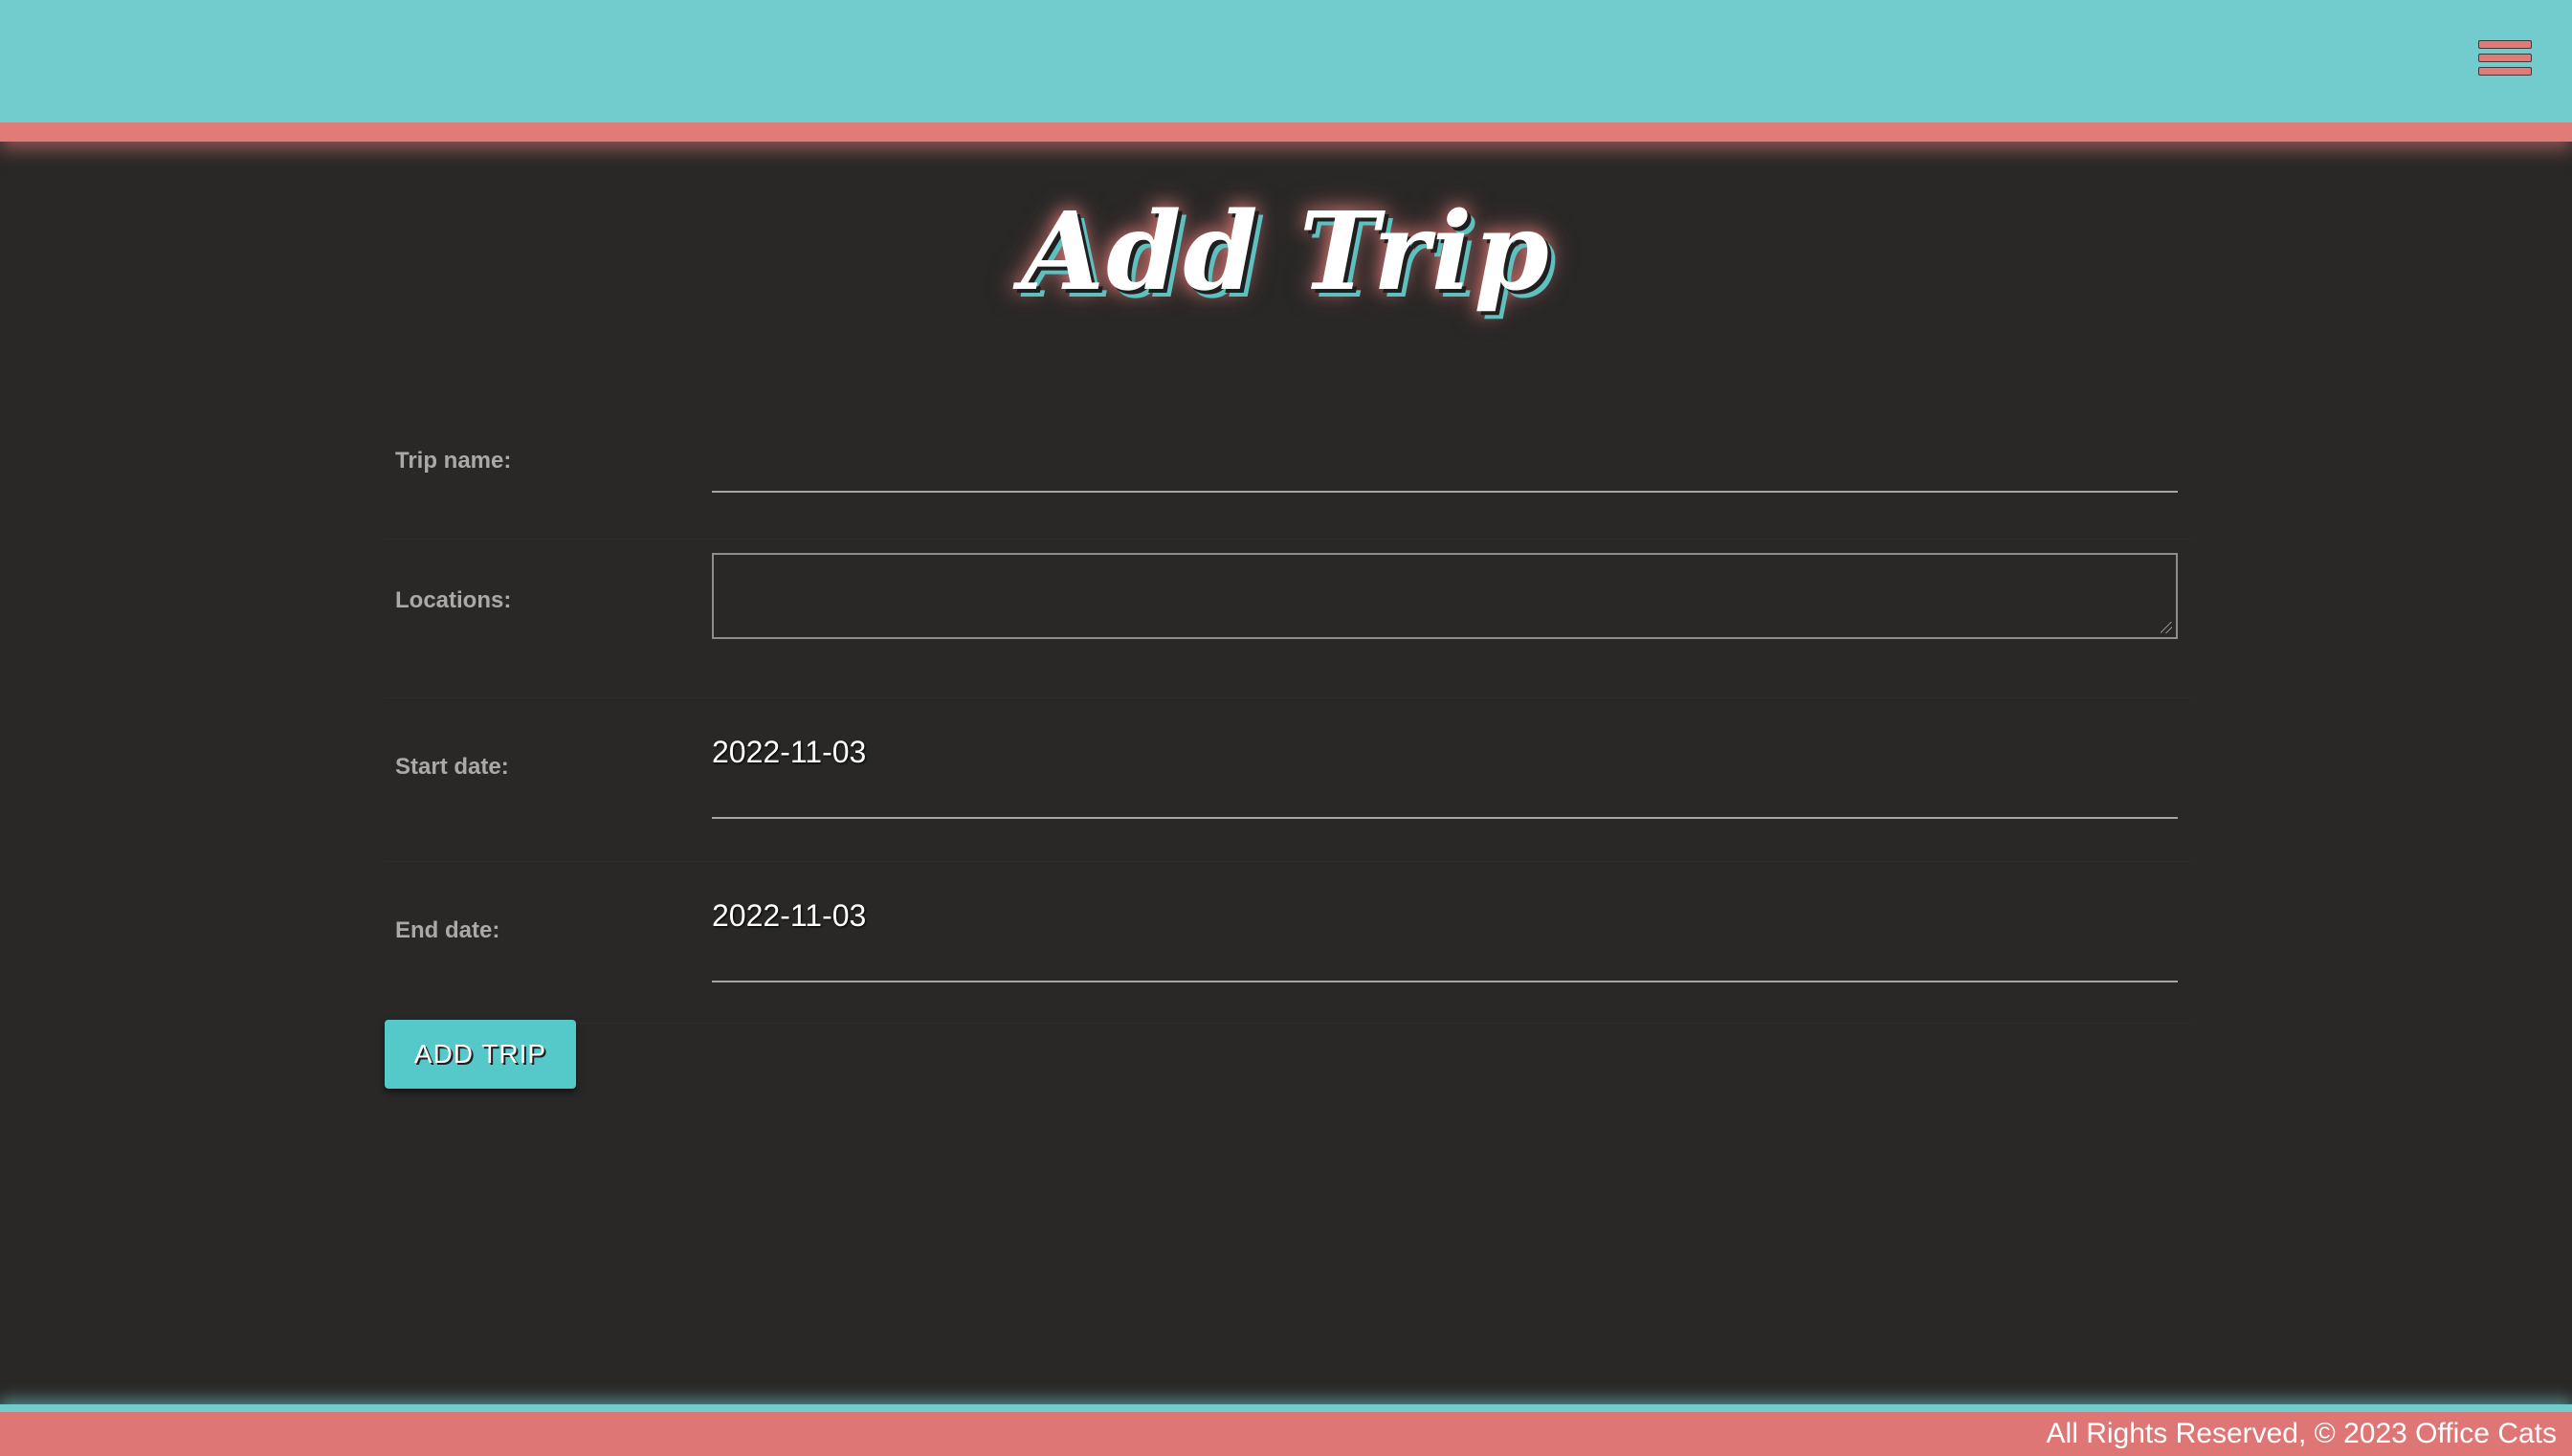 Image resolution: width=2572 pixels, height=1456 pixels. What do you see at coordinates (452, 767) in the screenshot?
I see `start-date-label: Start date:` at bounding box center [452, 767].